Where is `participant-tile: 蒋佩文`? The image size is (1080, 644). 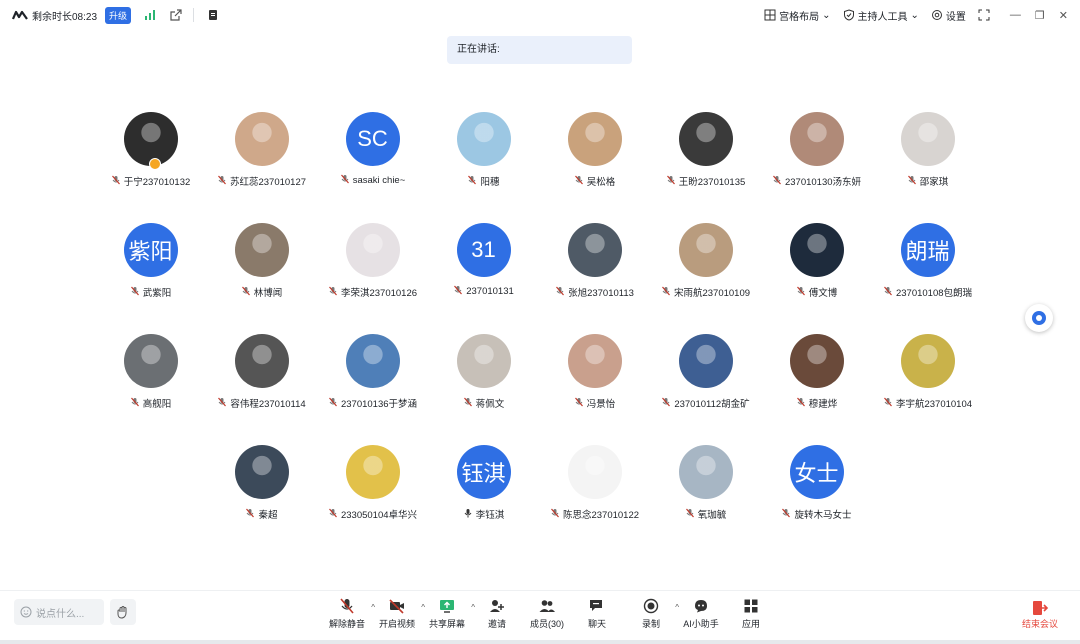
participant-tile: 蒋佩文 is located at coordinates (483, 389).